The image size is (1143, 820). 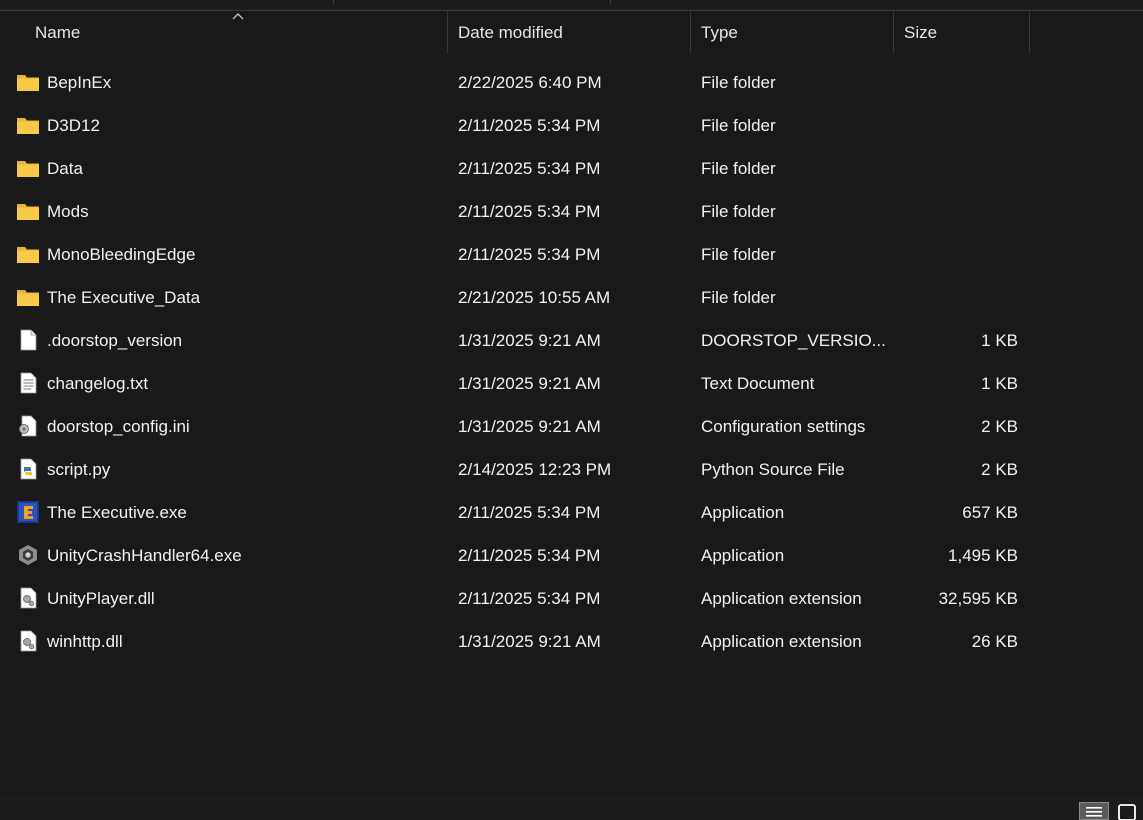 What do you see at coordinates (101, 598) in the screenshot?
I see `file-name: UnityPlayer.dll` at bounding box center [101, 598].